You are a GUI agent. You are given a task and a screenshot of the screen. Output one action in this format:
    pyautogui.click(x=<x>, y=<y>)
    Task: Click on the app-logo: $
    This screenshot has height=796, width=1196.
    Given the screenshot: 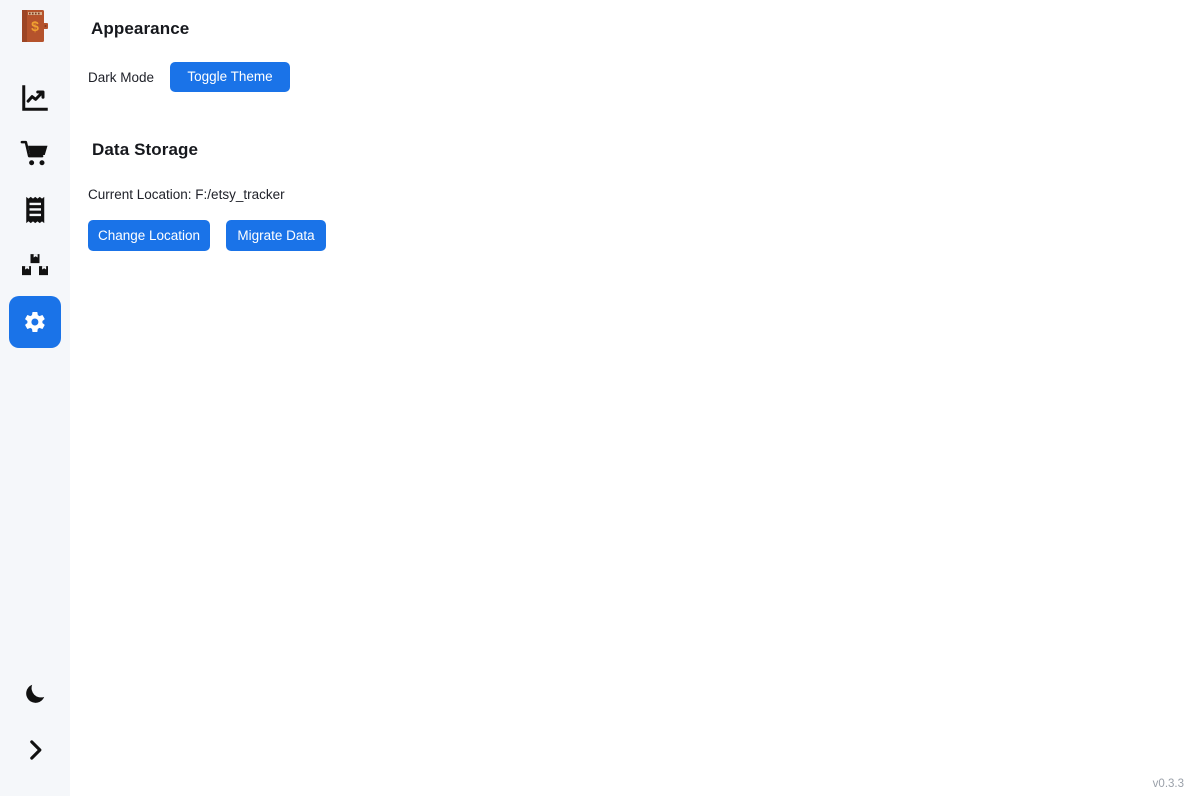 What is the action you would take?
    pyautogui.click(x=35, y=26)
    